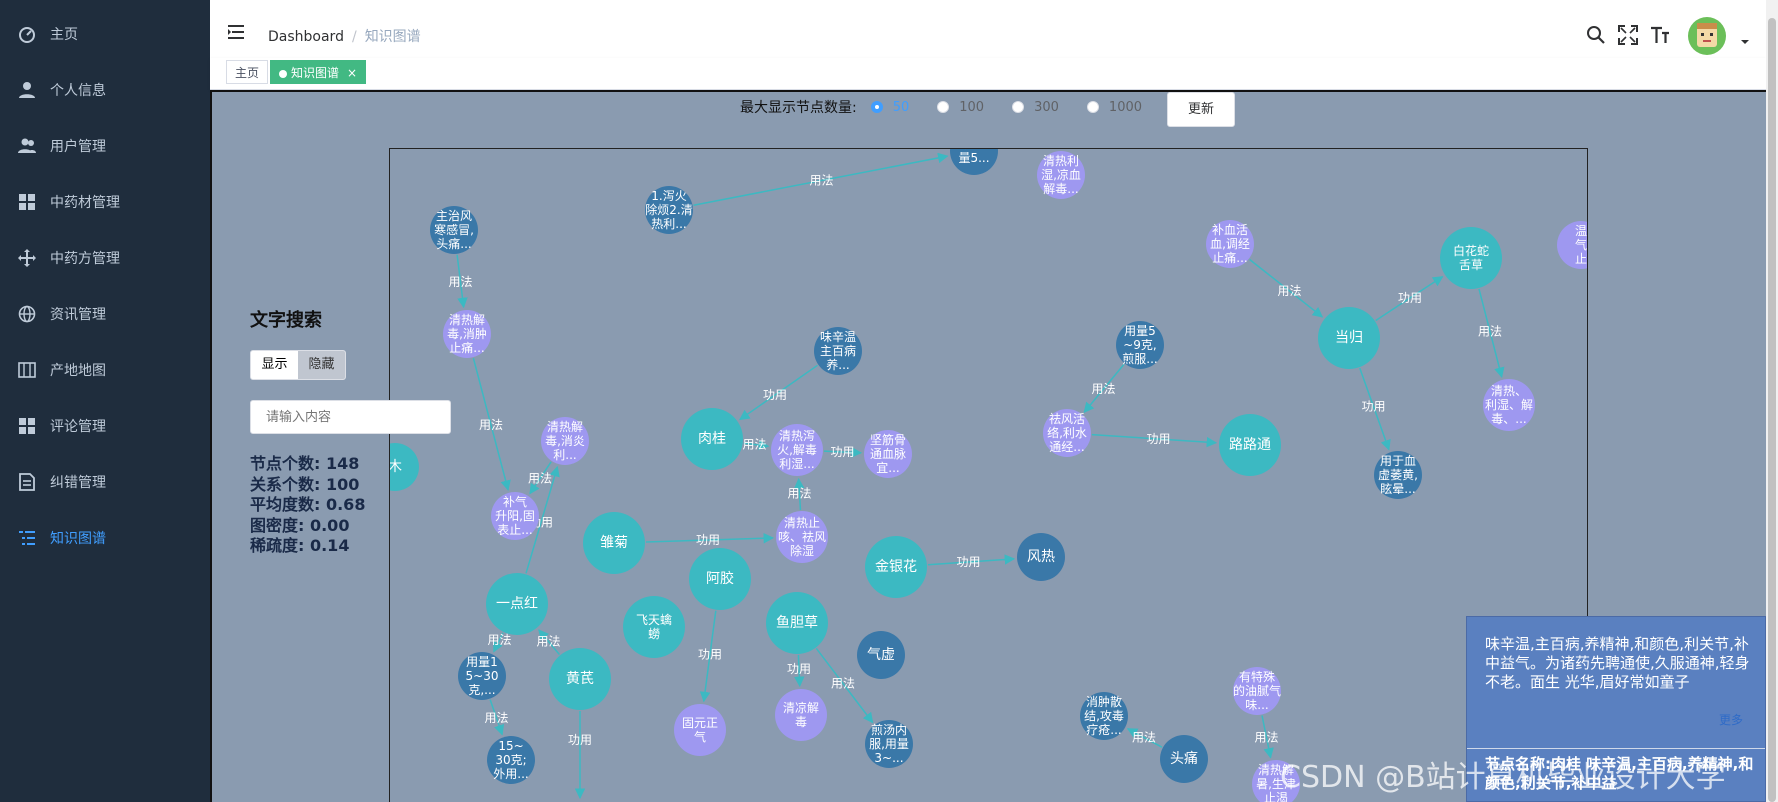  Describe the element at coordinates (1772, 410) in the screenshot. I see `scrollbar-thumb` at that location.